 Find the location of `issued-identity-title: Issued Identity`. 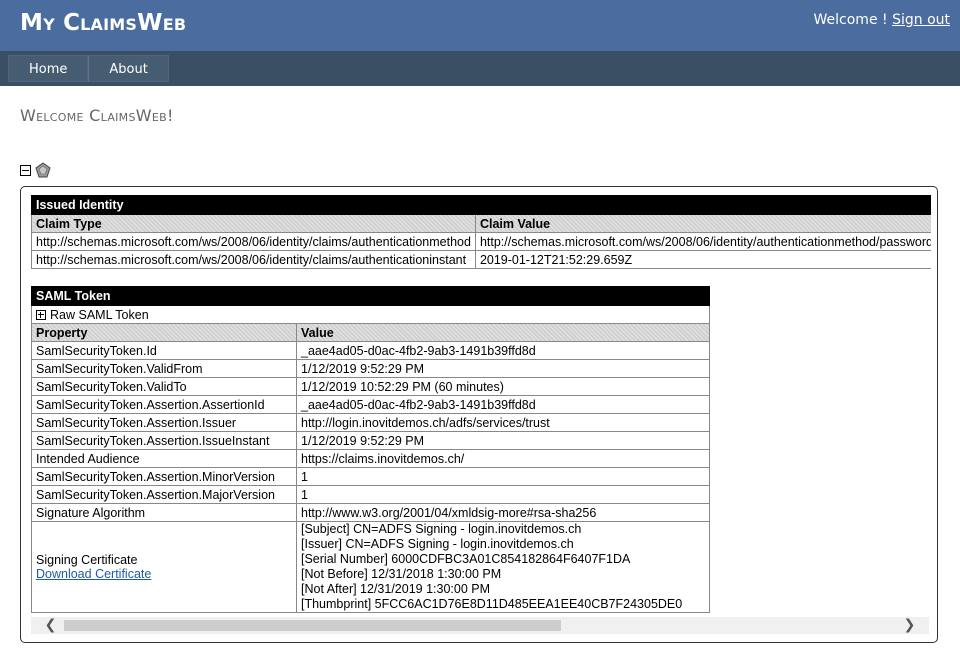

issued-identity-title: Issued Identity is located at coordinates (481, 205).